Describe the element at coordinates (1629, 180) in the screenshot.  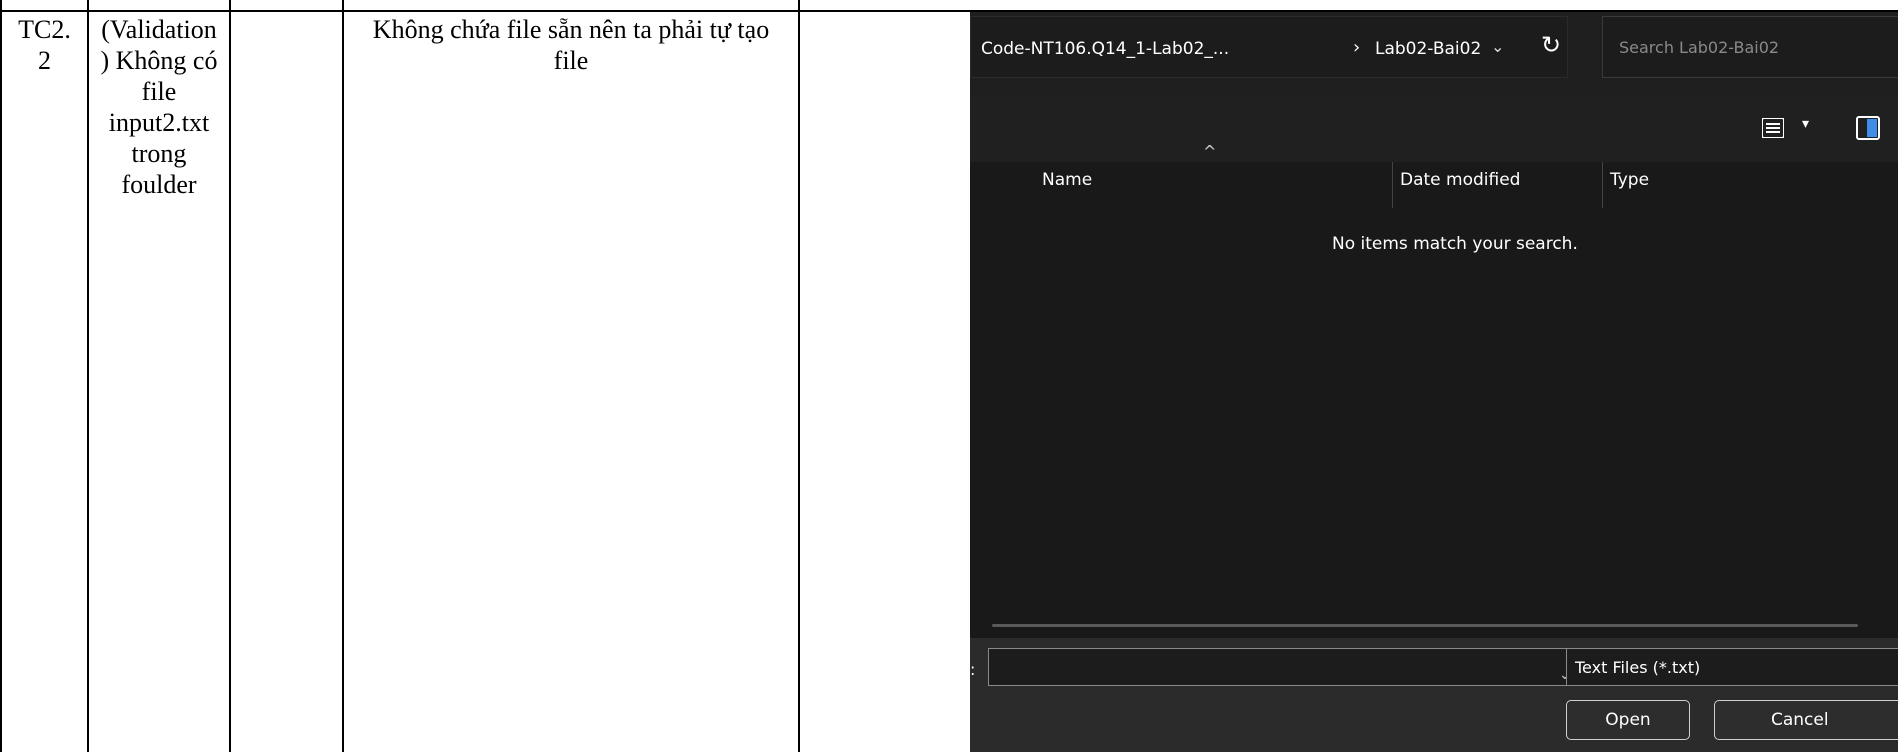
I see `column-header-type: Type` at that location.